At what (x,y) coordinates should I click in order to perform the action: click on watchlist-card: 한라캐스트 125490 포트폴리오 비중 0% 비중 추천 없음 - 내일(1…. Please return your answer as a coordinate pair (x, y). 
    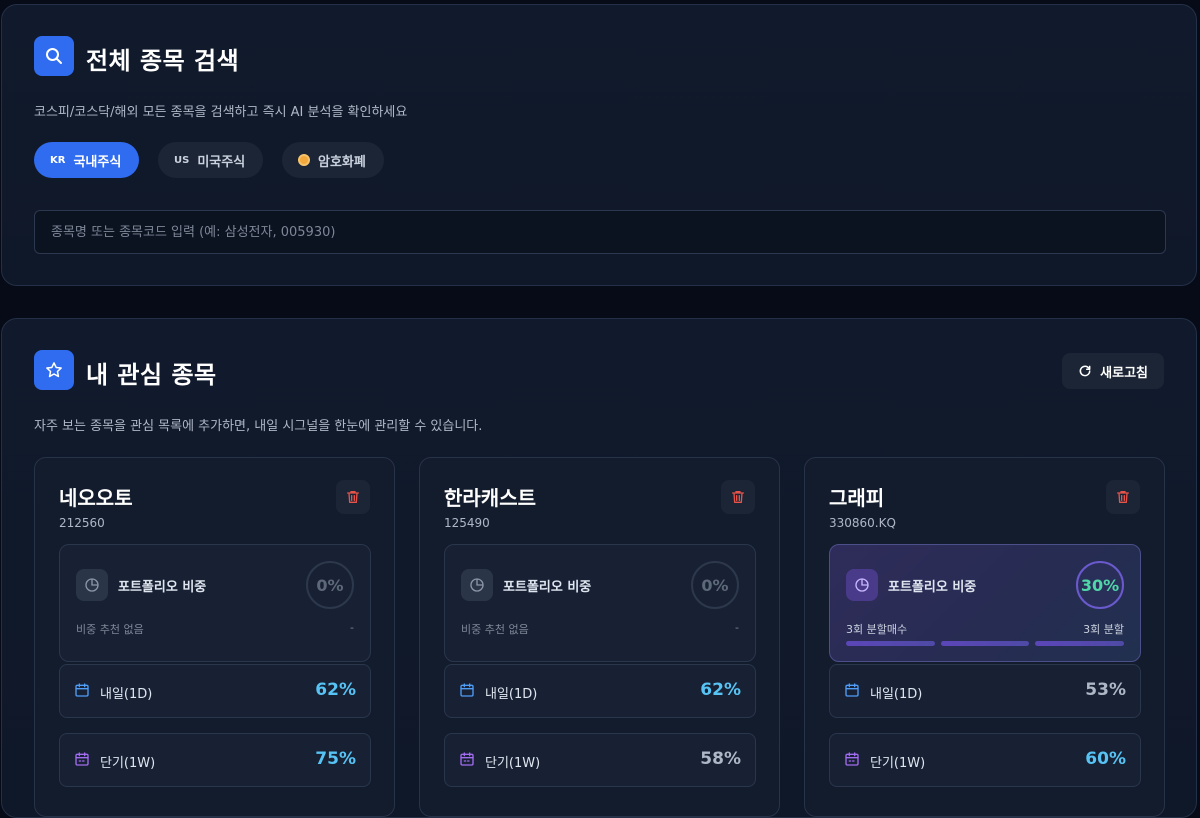
    Looking at the image, I should click on (599, 637).